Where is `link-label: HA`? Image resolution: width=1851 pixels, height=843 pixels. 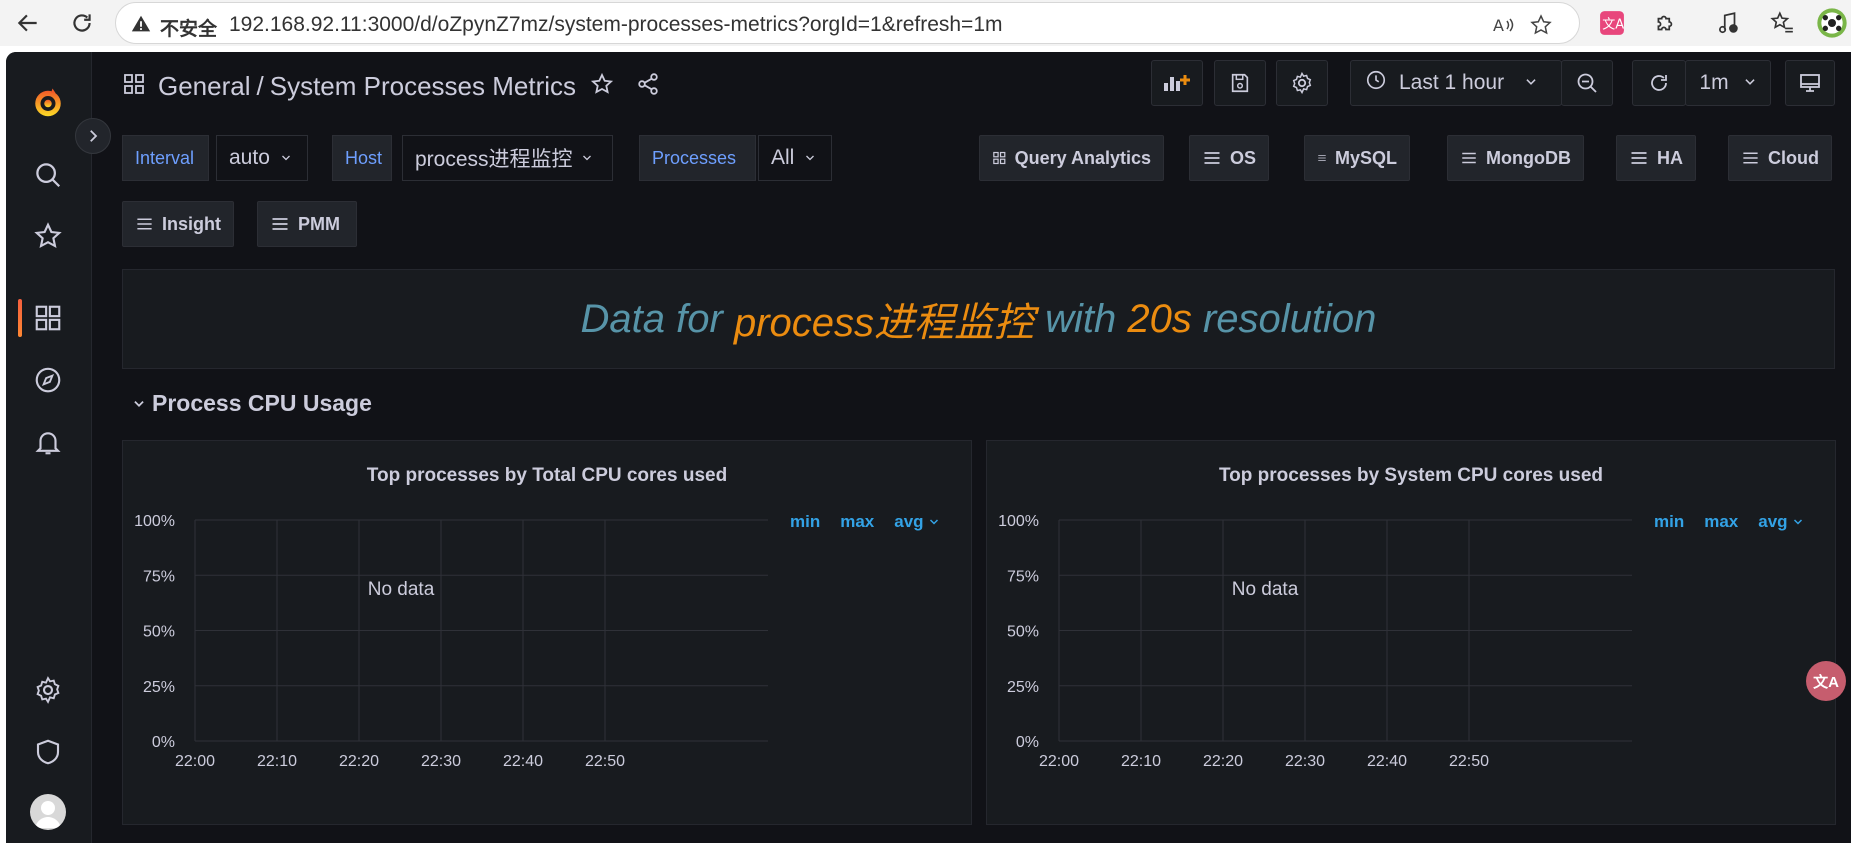
link-label: HA is located at coordinates (1670, 157).